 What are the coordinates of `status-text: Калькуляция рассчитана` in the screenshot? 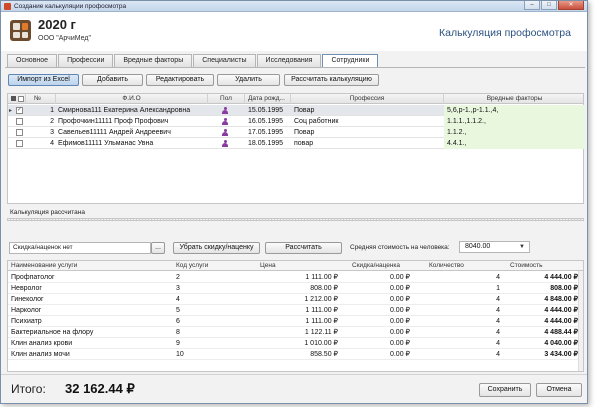 It's located at (47, 212).